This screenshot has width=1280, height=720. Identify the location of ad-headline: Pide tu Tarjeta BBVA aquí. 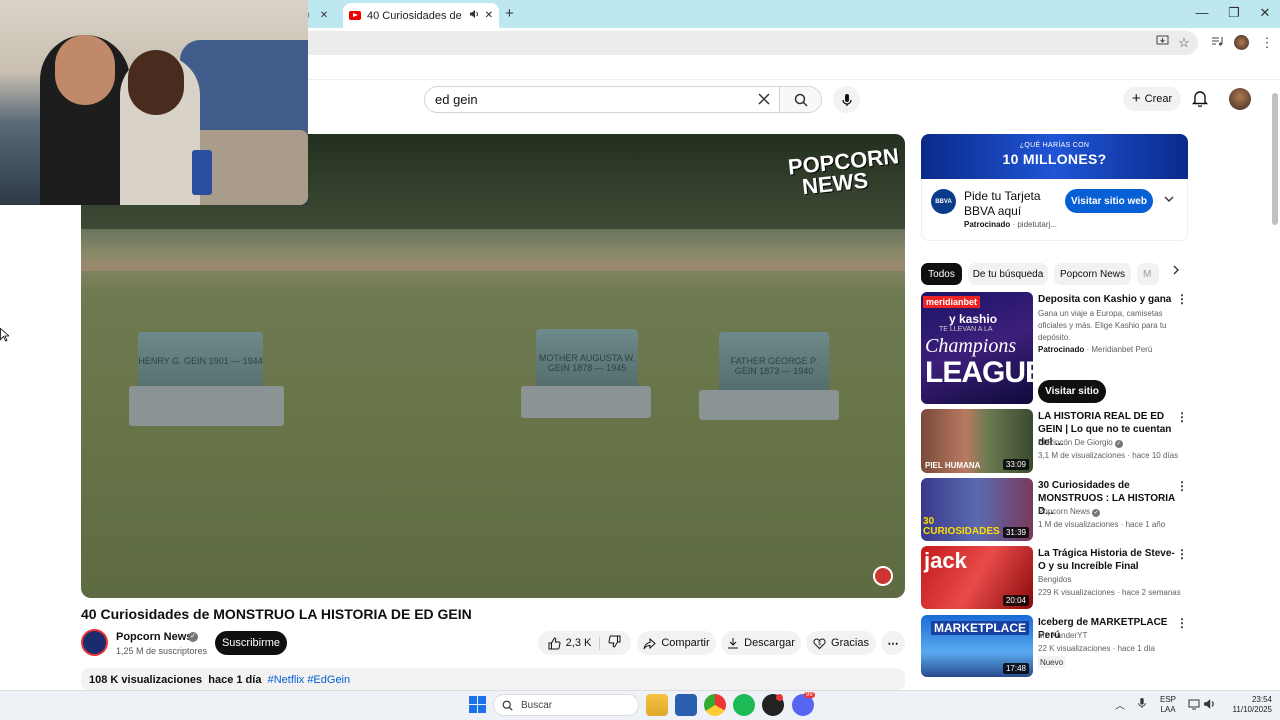
(1011, 204).